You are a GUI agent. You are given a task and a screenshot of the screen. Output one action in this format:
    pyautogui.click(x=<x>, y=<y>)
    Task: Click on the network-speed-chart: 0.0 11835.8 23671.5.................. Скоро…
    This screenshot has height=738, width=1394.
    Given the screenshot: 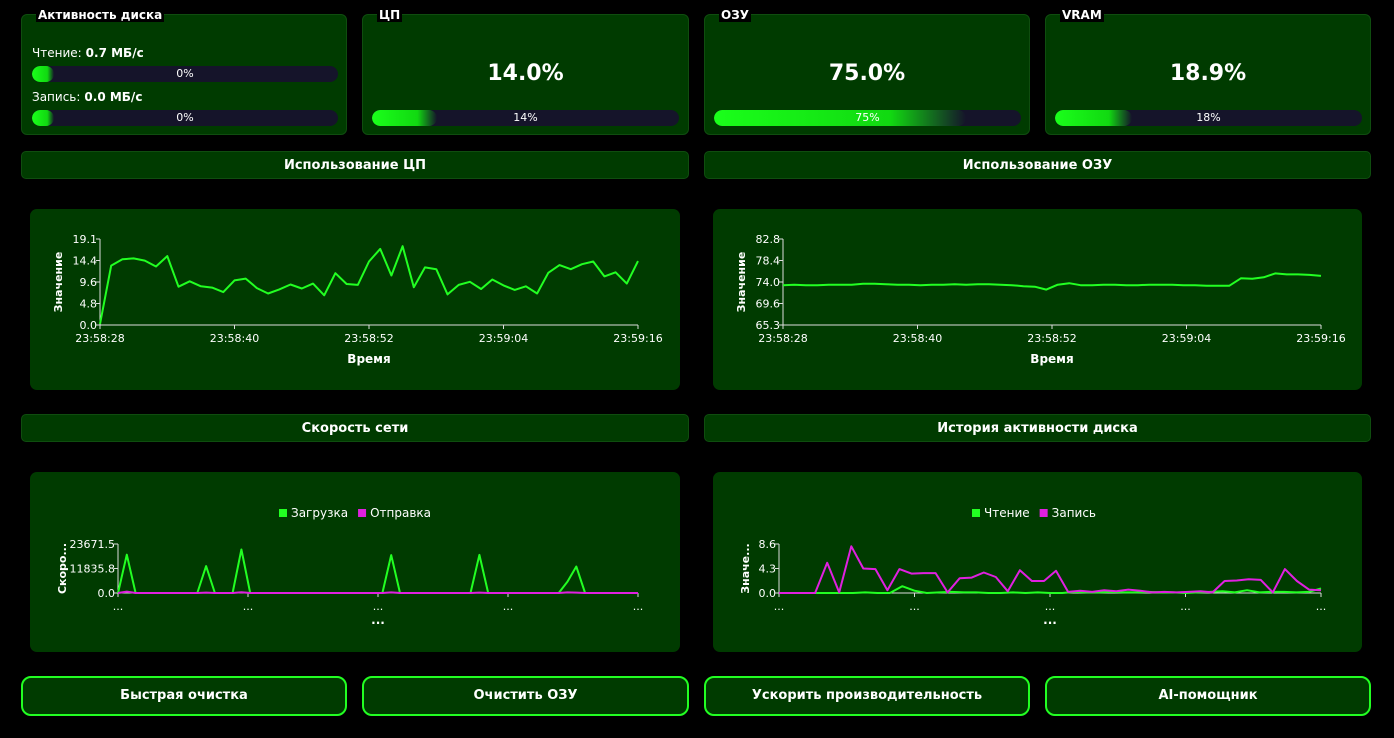 What is the action you would take?
    pyautogui.click(x=355, y=562)
    